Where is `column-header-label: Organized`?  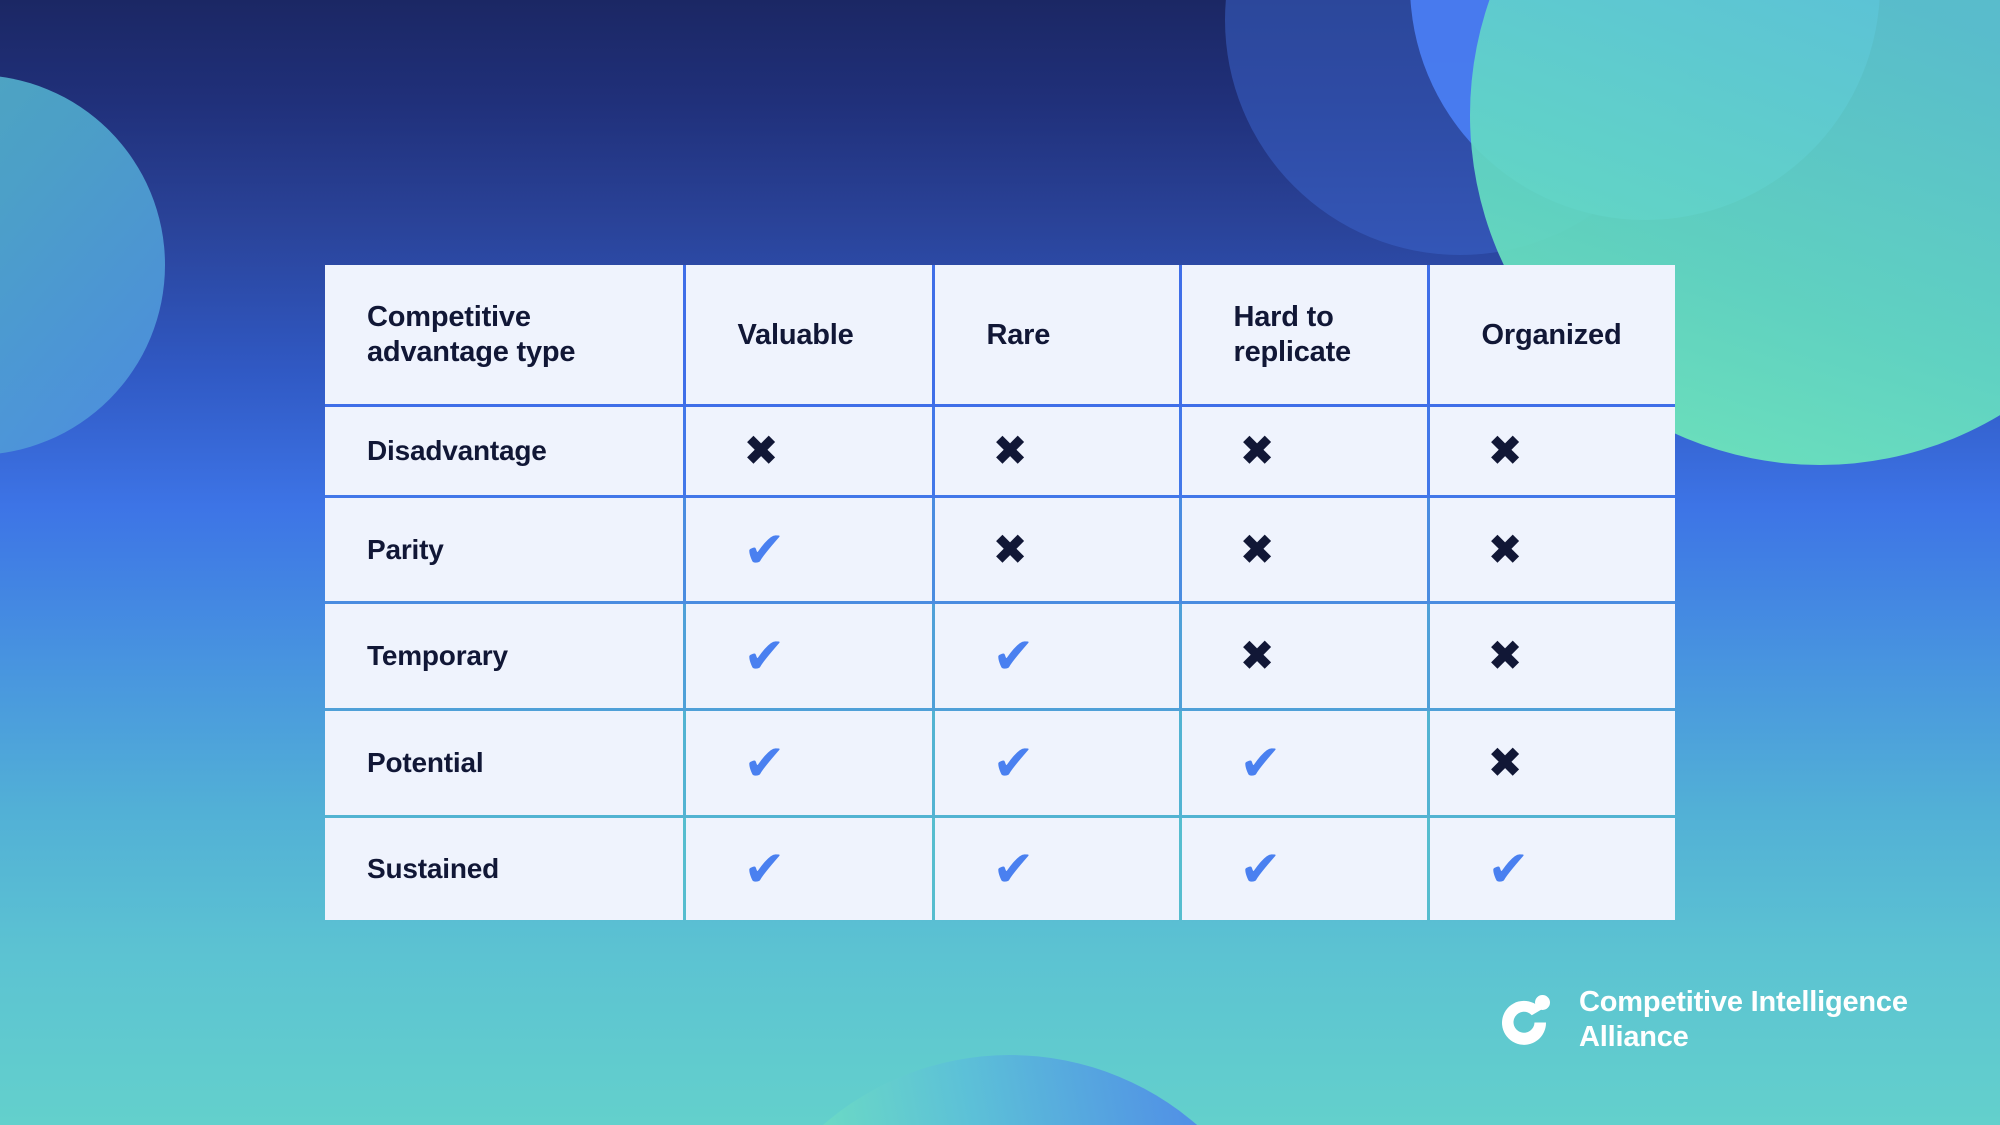 column-header-label: Organized is located at coordinates (1551, 334).